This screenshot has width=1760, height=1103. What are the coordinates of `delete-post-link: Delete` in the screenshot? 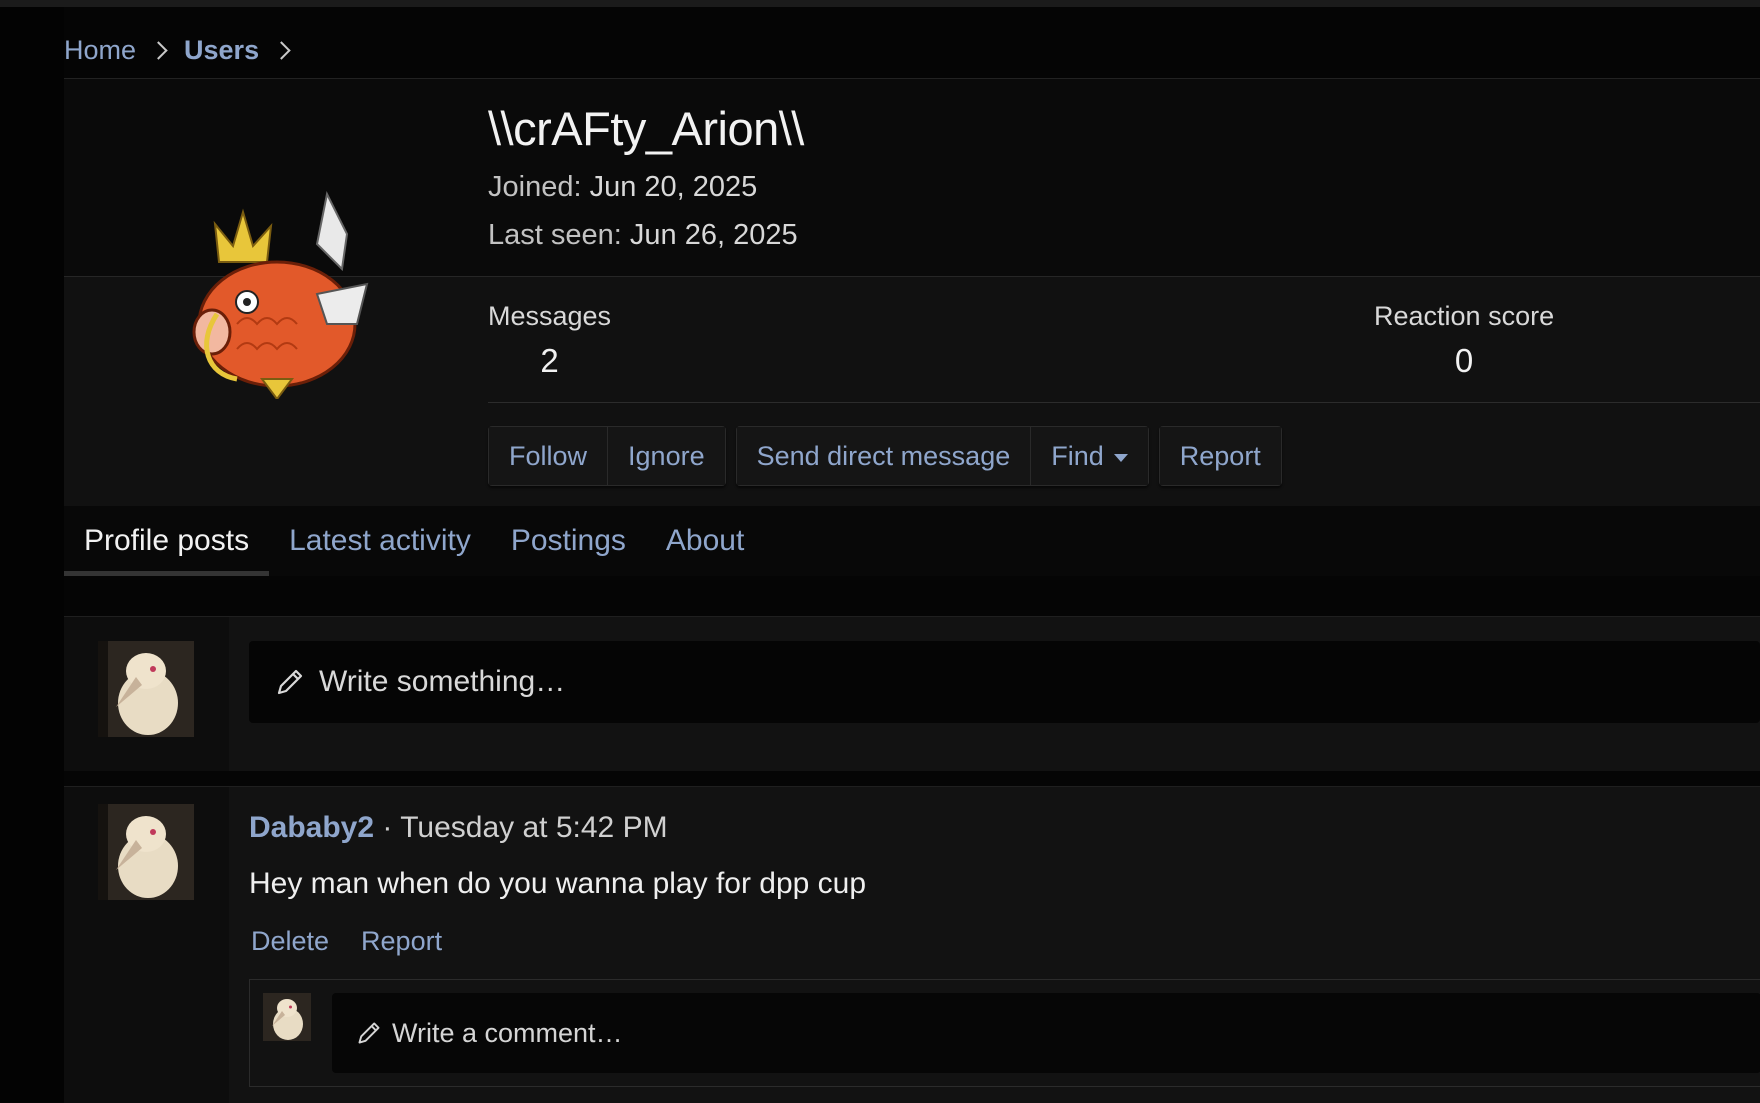 It's located at (290, 941).